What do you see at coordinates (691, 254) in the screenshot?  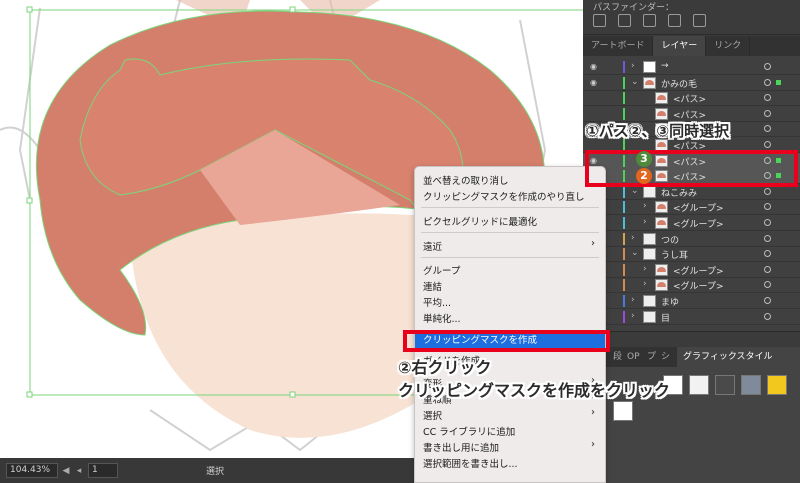 I see `layer-row: ⌄ うし耳` at bounding box center [691, 254].